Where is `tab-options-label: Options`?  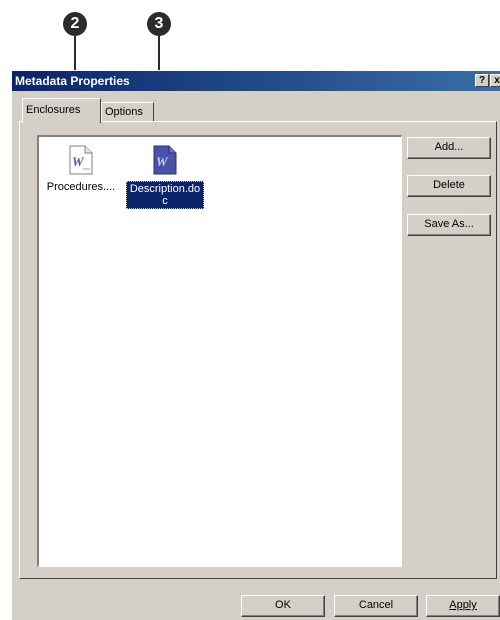
tab-options-label: Options is located at coordinates (124, 112).